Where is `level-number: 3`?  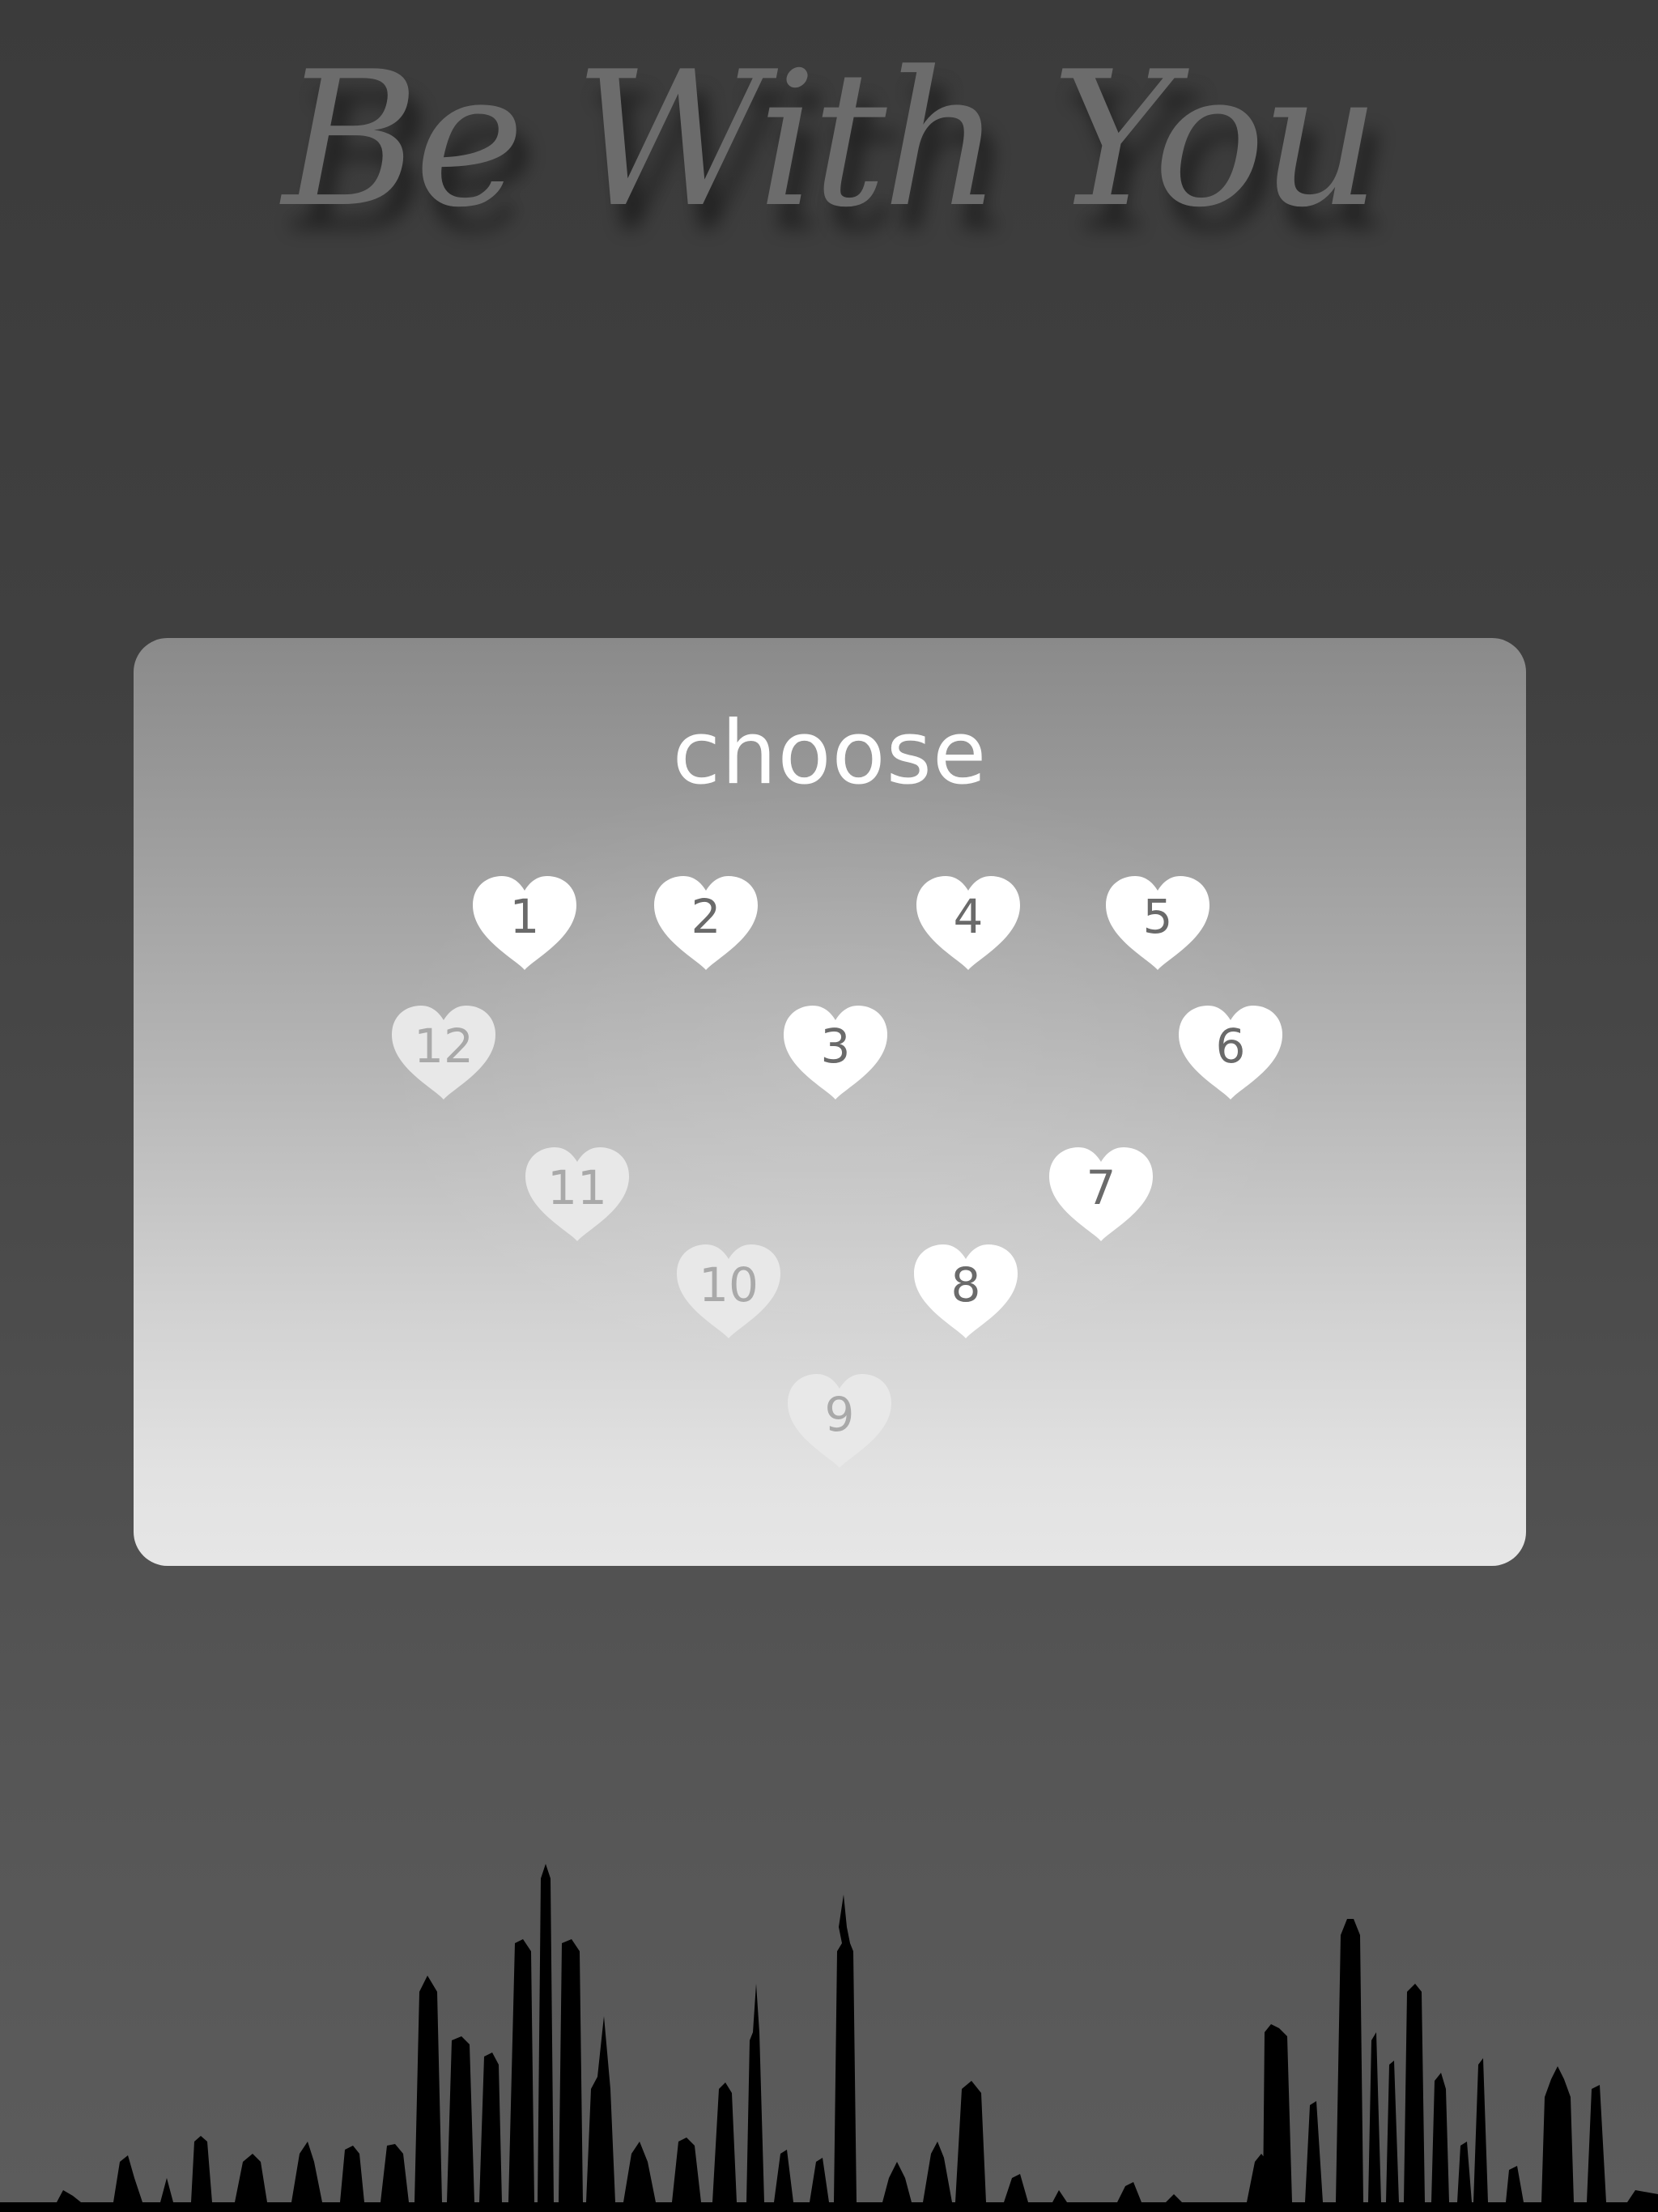
level-number: 3 is located at coordinates (835, 1046).